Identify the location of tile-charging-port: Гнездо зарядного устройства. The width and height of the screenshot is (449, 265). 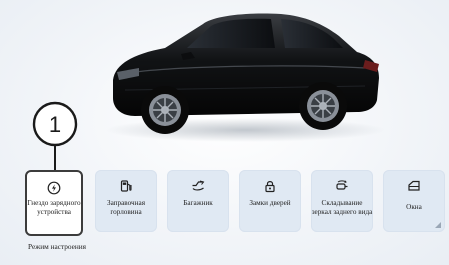
(54, 203).